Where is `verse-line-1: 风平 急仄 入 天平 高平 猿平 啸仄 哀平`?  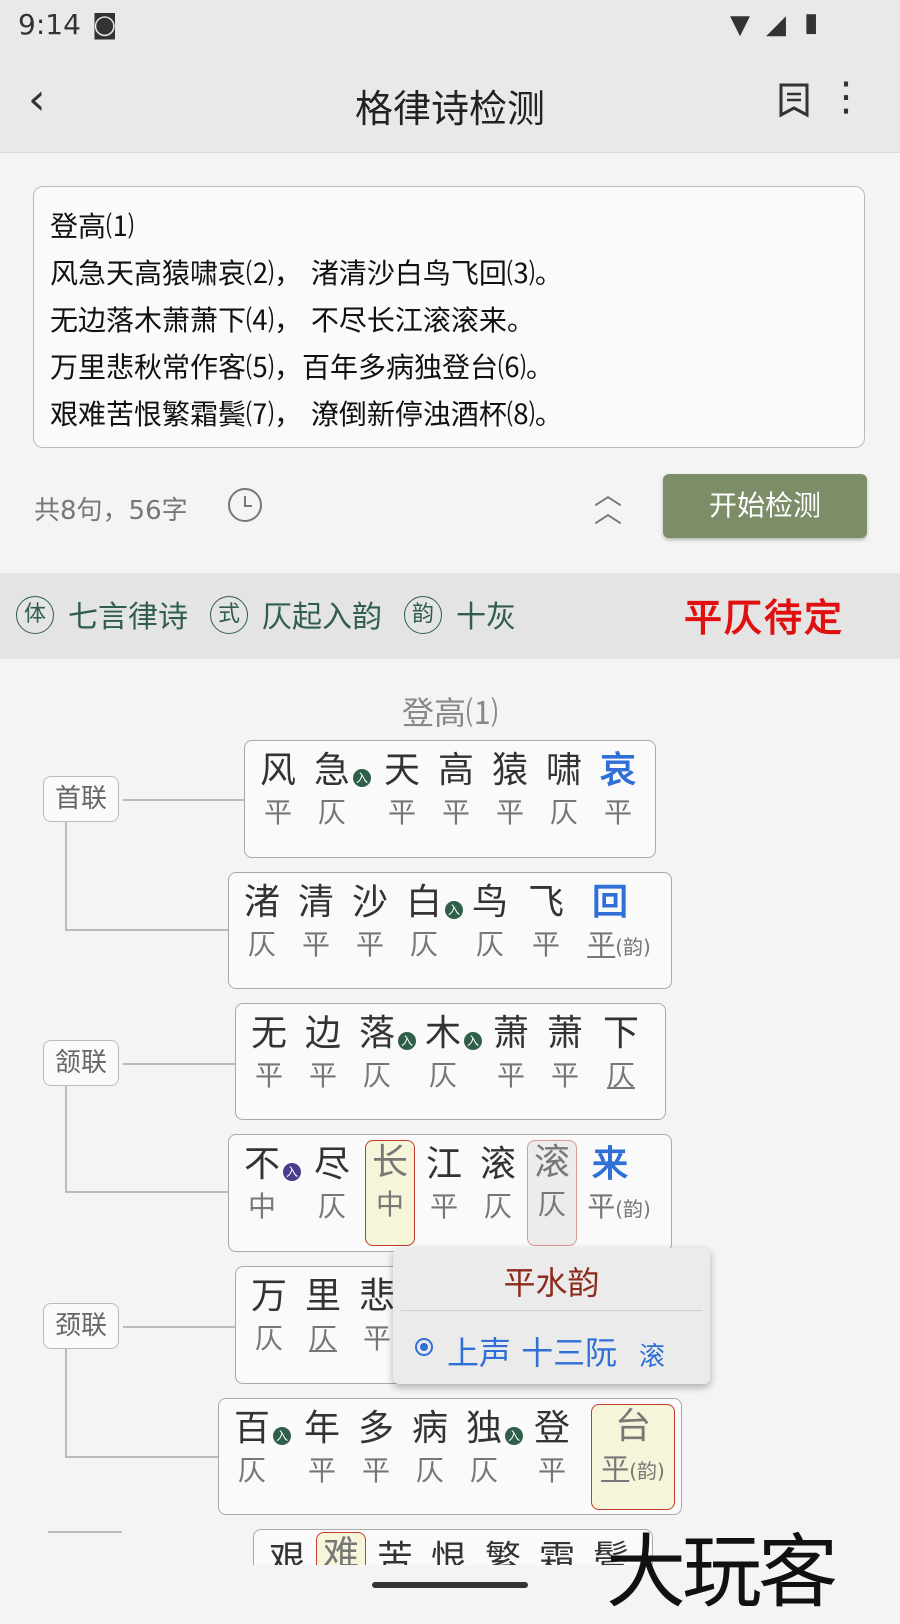
verse-line-1: 风平 急仄 入 天平 高平 猿平 啸仄 哀平 is located at coordinates (450, 799).